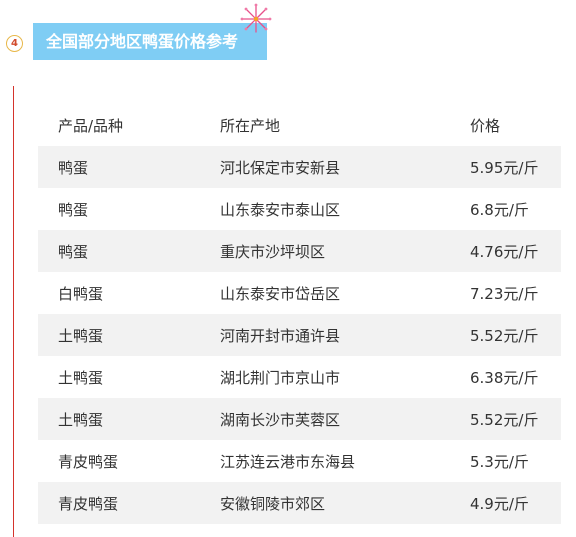 This screenshot has height=537, width=576. I want to click on cell-origin: 河北保定市安新县, so click(280, 167).